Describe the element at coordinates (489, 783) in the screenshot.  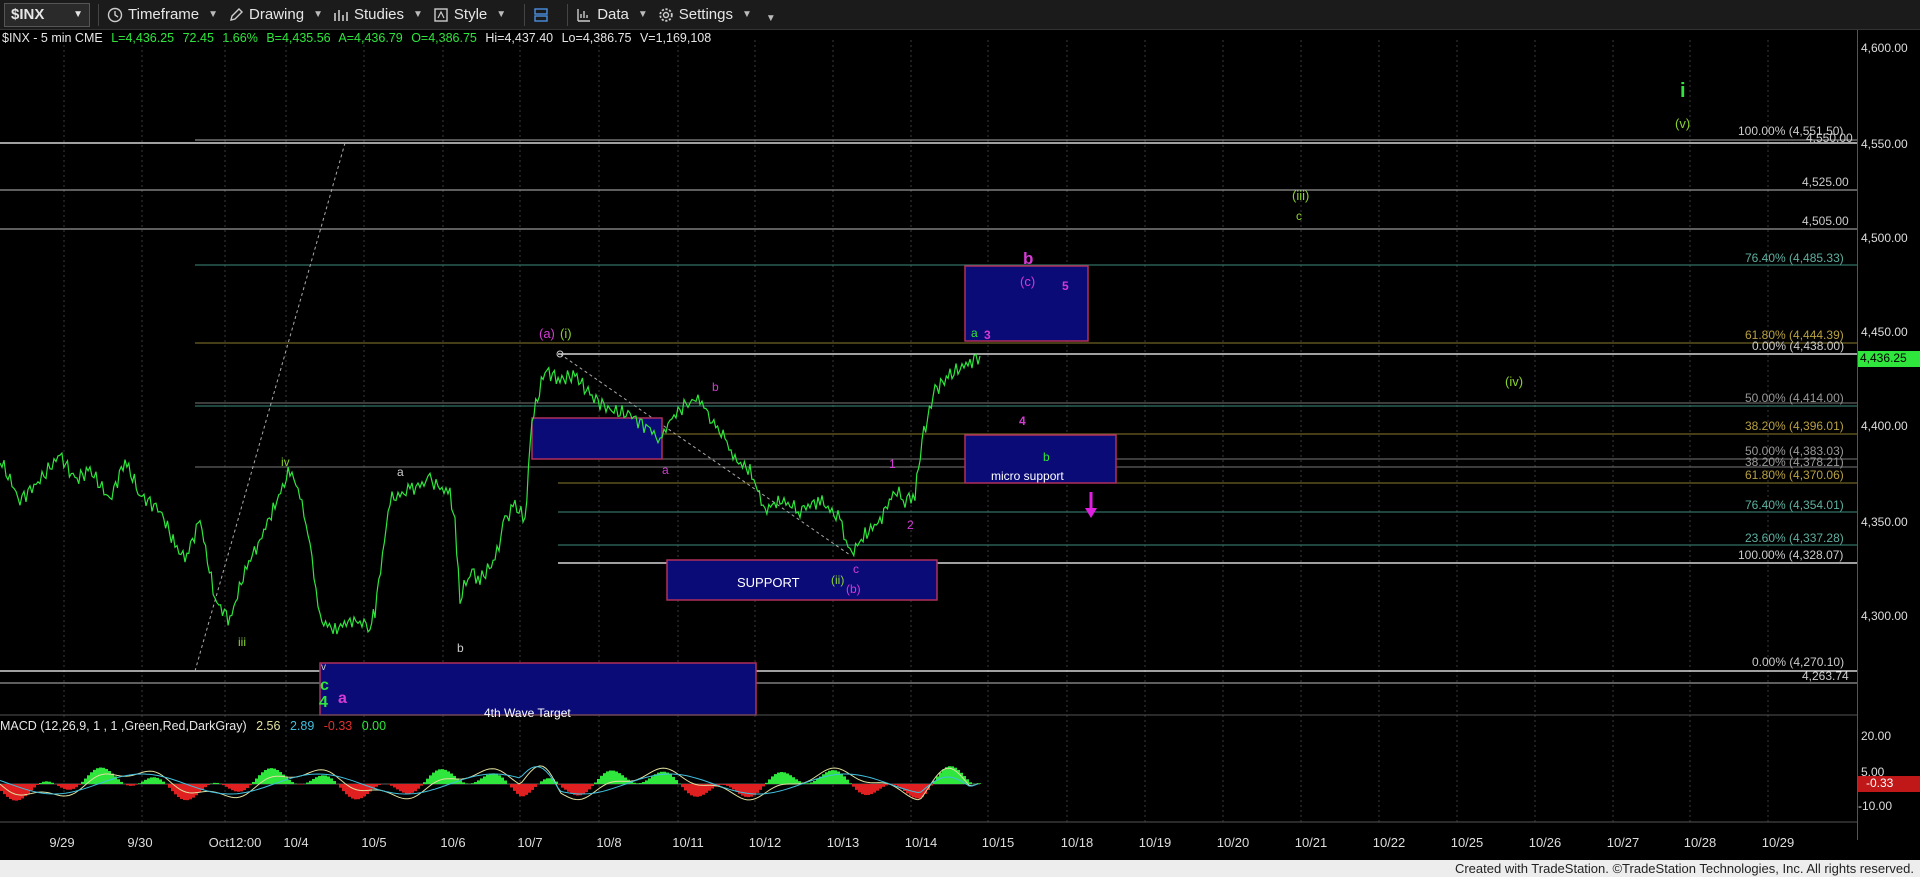
I see `macd-line` at that location.